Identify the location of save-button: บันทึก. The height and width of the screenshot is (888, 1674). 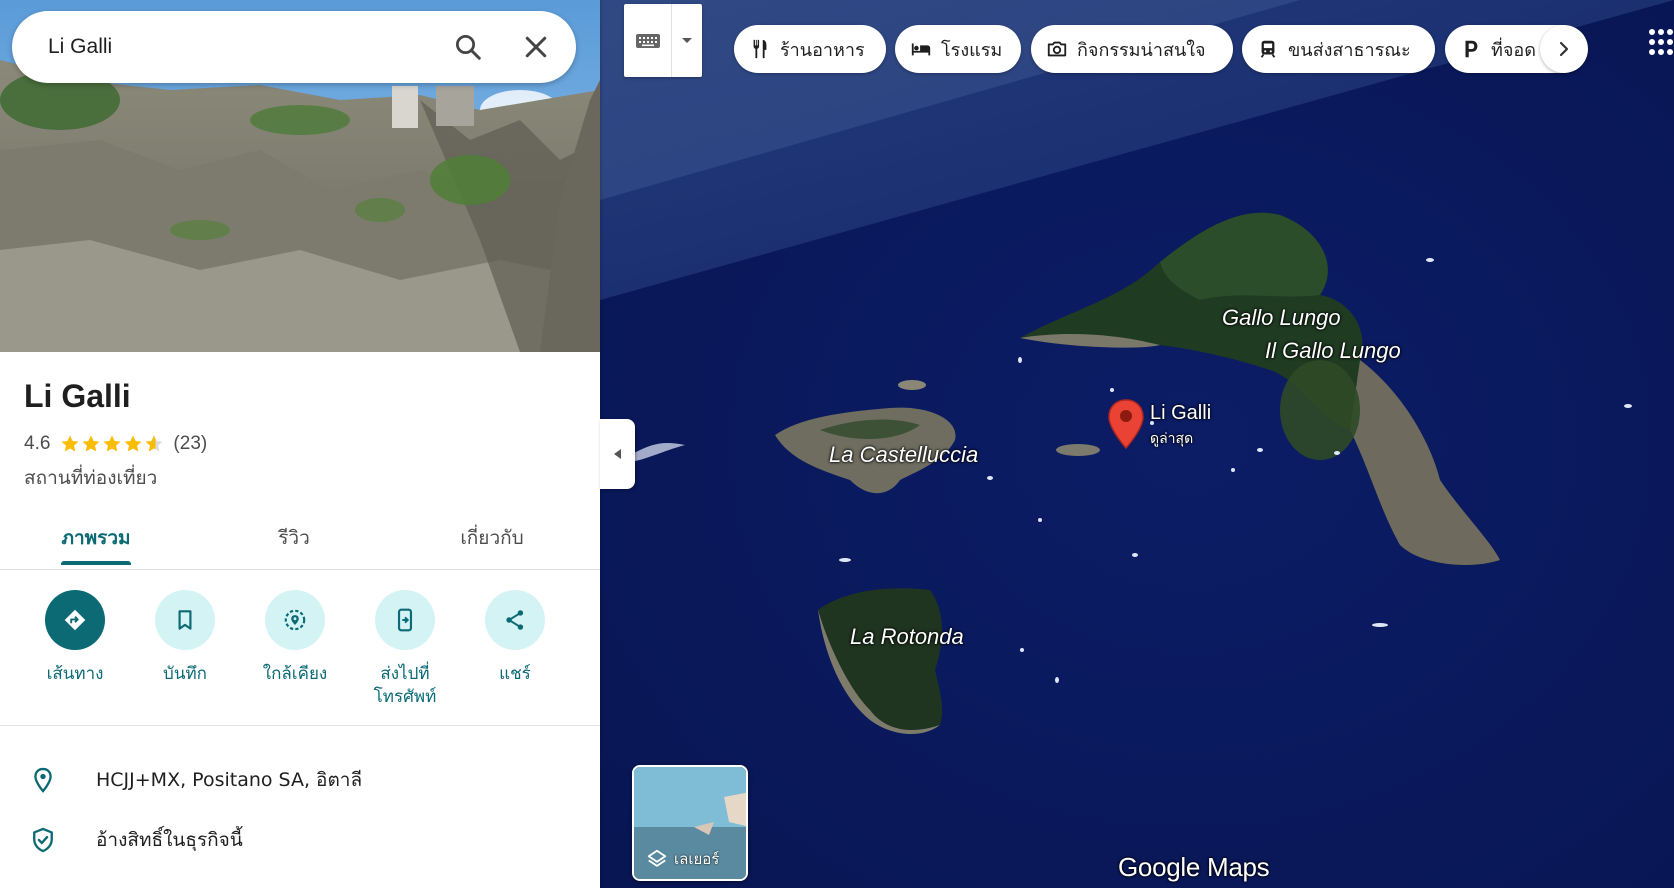
(185, 638).